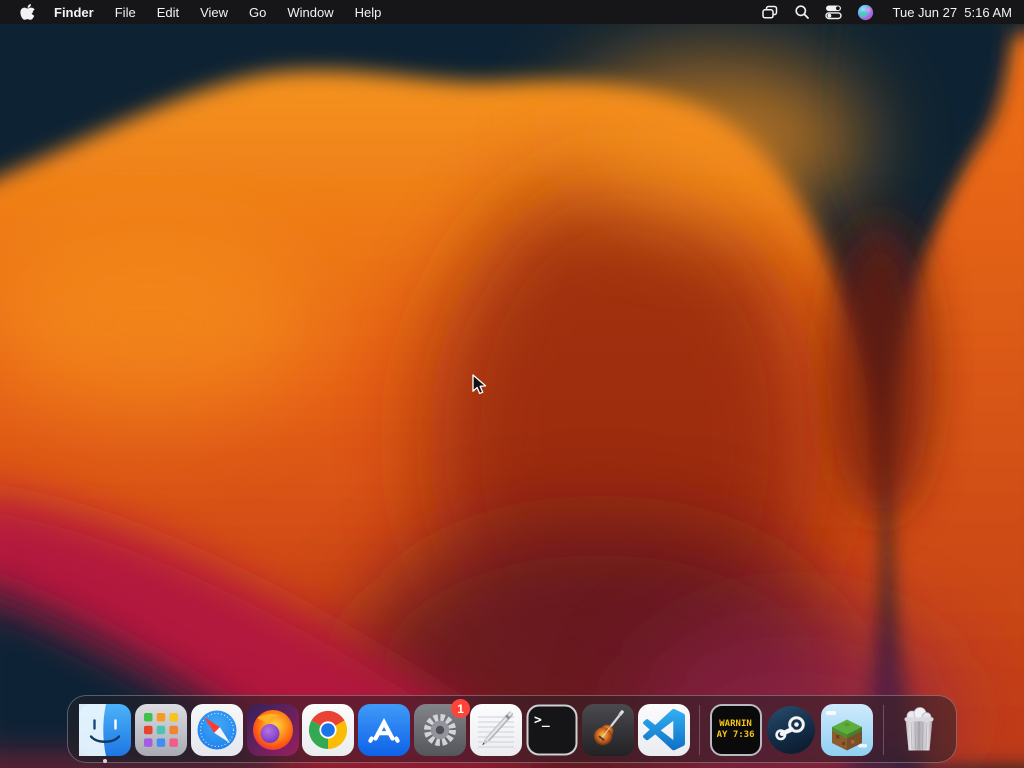  I want to click on dock: 1 >_ WARNIN AY 7:36, so click(512, 729).